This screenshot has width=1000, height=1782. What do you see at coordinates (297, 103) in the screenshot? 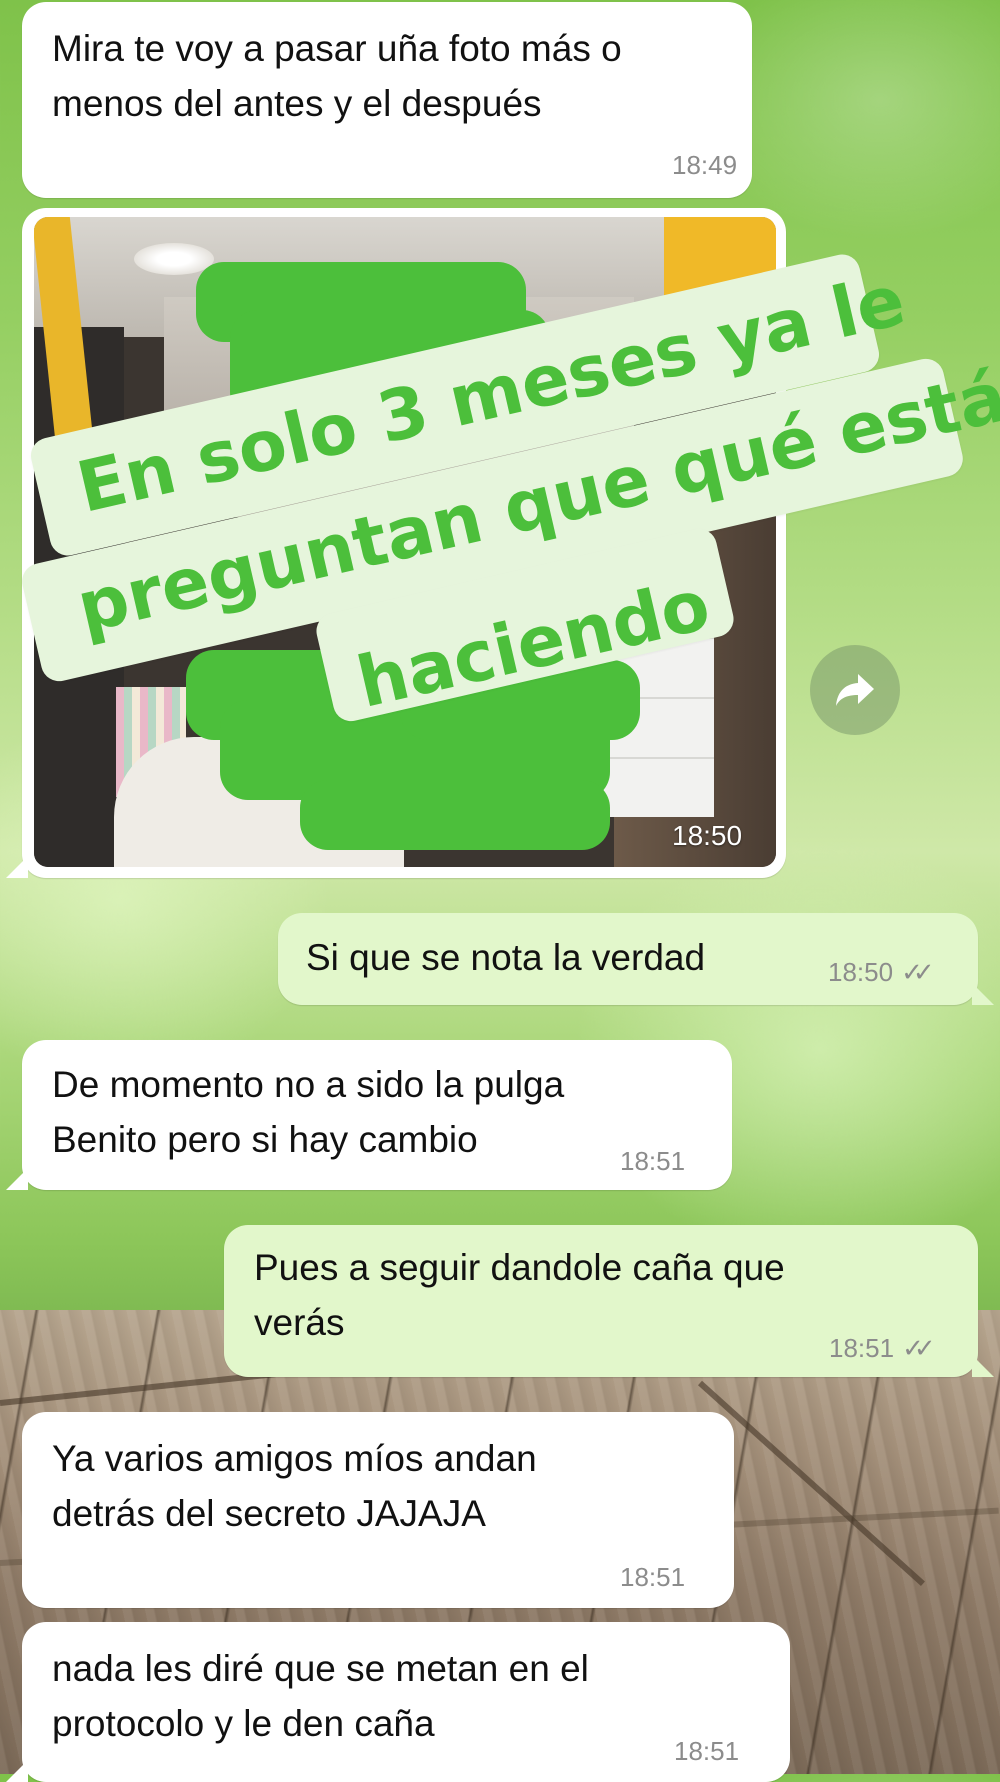
I see `message-text-line: menos del antes y el después` at bounding box center [297, 103].